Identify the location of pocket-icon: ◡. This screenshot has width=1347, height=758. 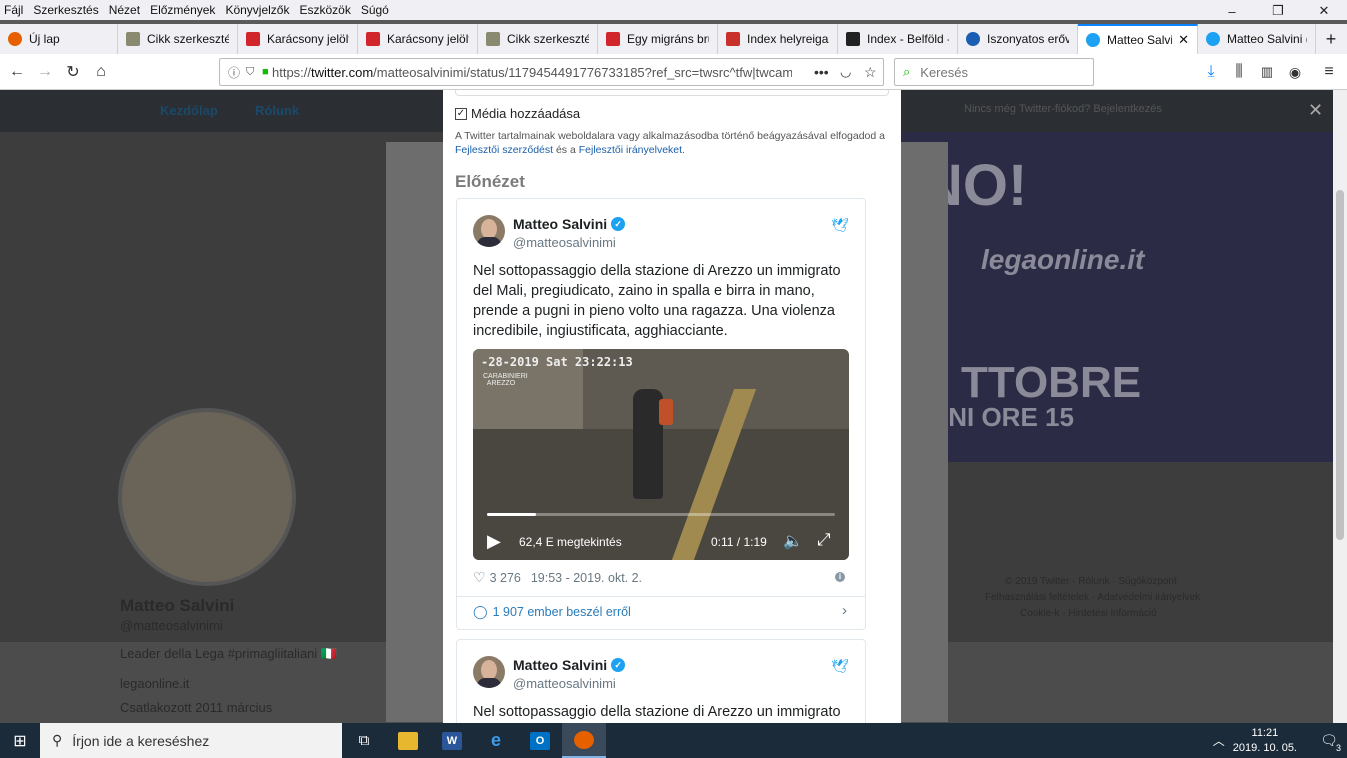
(845, 72).